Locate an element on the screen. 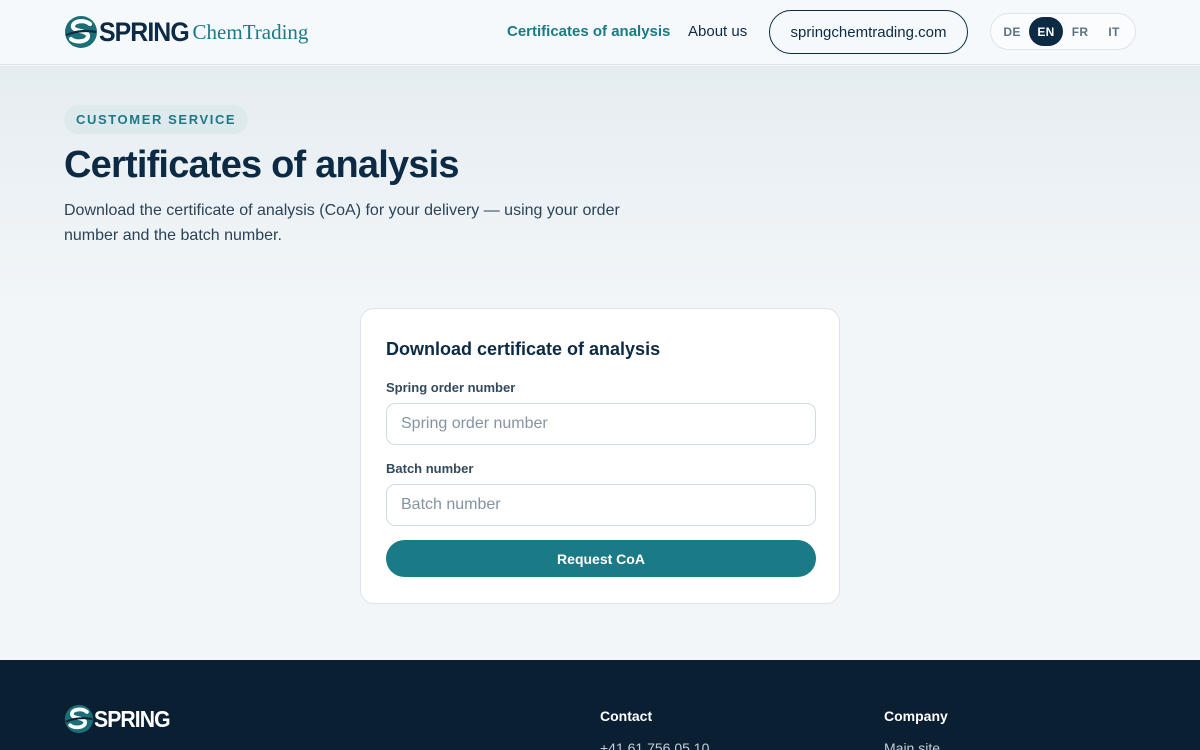 This screenshot has height=750, width=1200. page-title: Certificates of analysis is located at coordinates (262, 165).